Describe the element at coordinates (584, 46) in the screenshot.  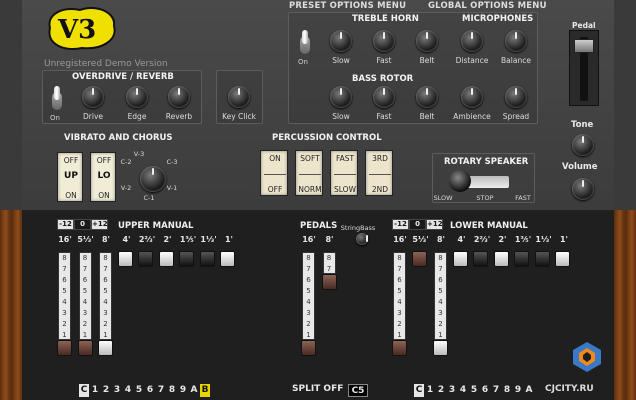
I see `pedal-handle` at that location.